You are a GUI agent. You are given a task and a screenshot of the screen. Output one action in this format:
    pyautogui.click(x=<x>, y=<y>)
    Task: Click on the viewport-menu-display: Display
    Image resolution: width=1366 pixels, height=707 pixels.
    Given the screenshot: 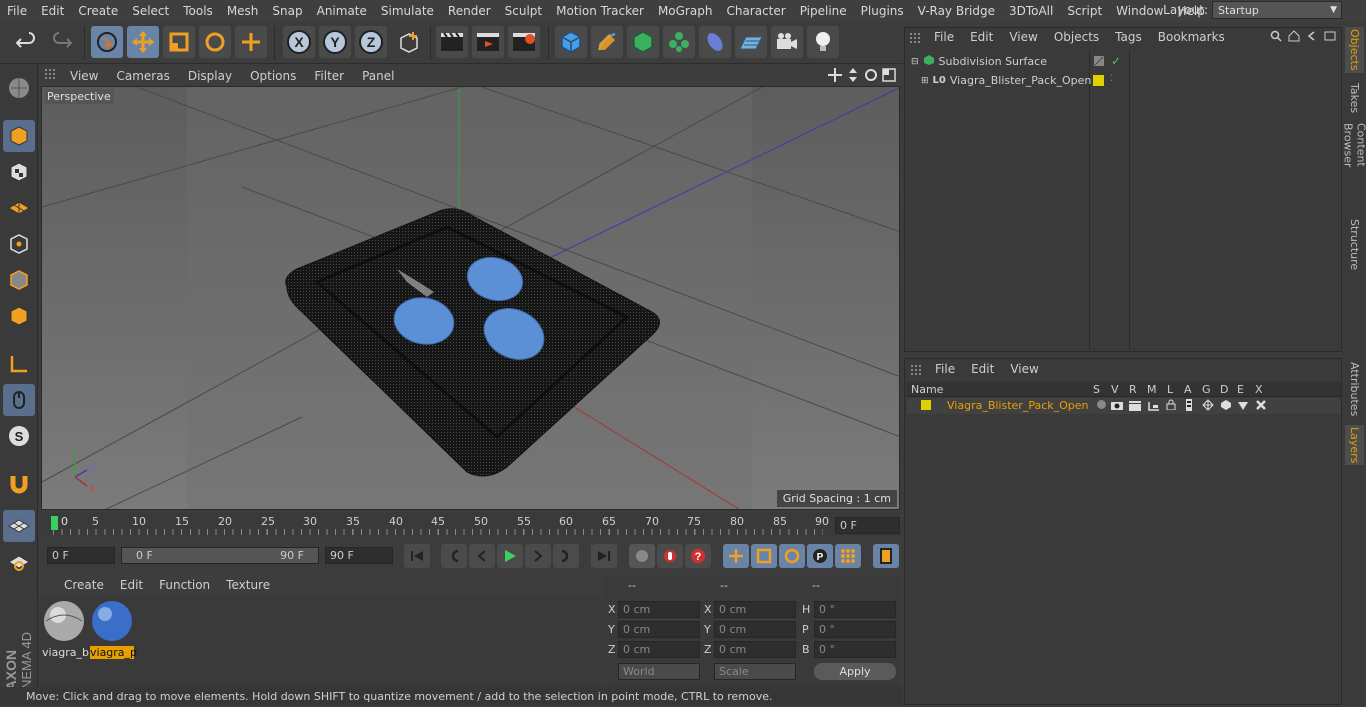 What is the action you would take?
    pyautogui.click(x=210, y=76)
    